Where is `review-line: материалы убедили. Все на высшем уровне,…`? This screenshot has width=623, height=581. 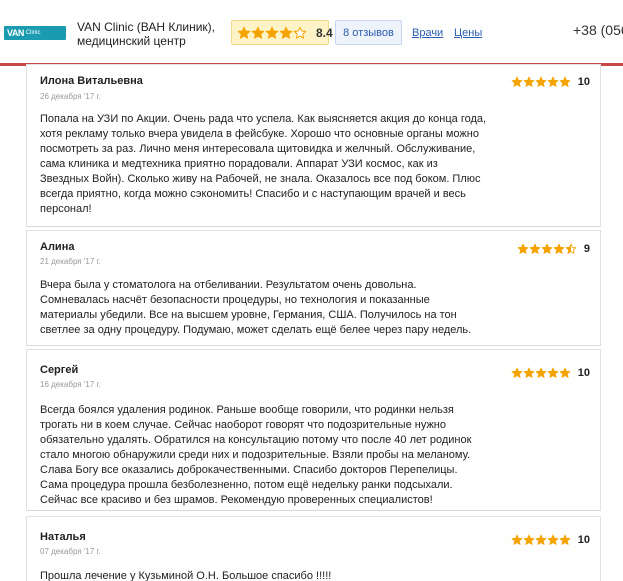 review-line: материалы убедили. Все на высшем уровне,… is located at coordinates (248, 315).